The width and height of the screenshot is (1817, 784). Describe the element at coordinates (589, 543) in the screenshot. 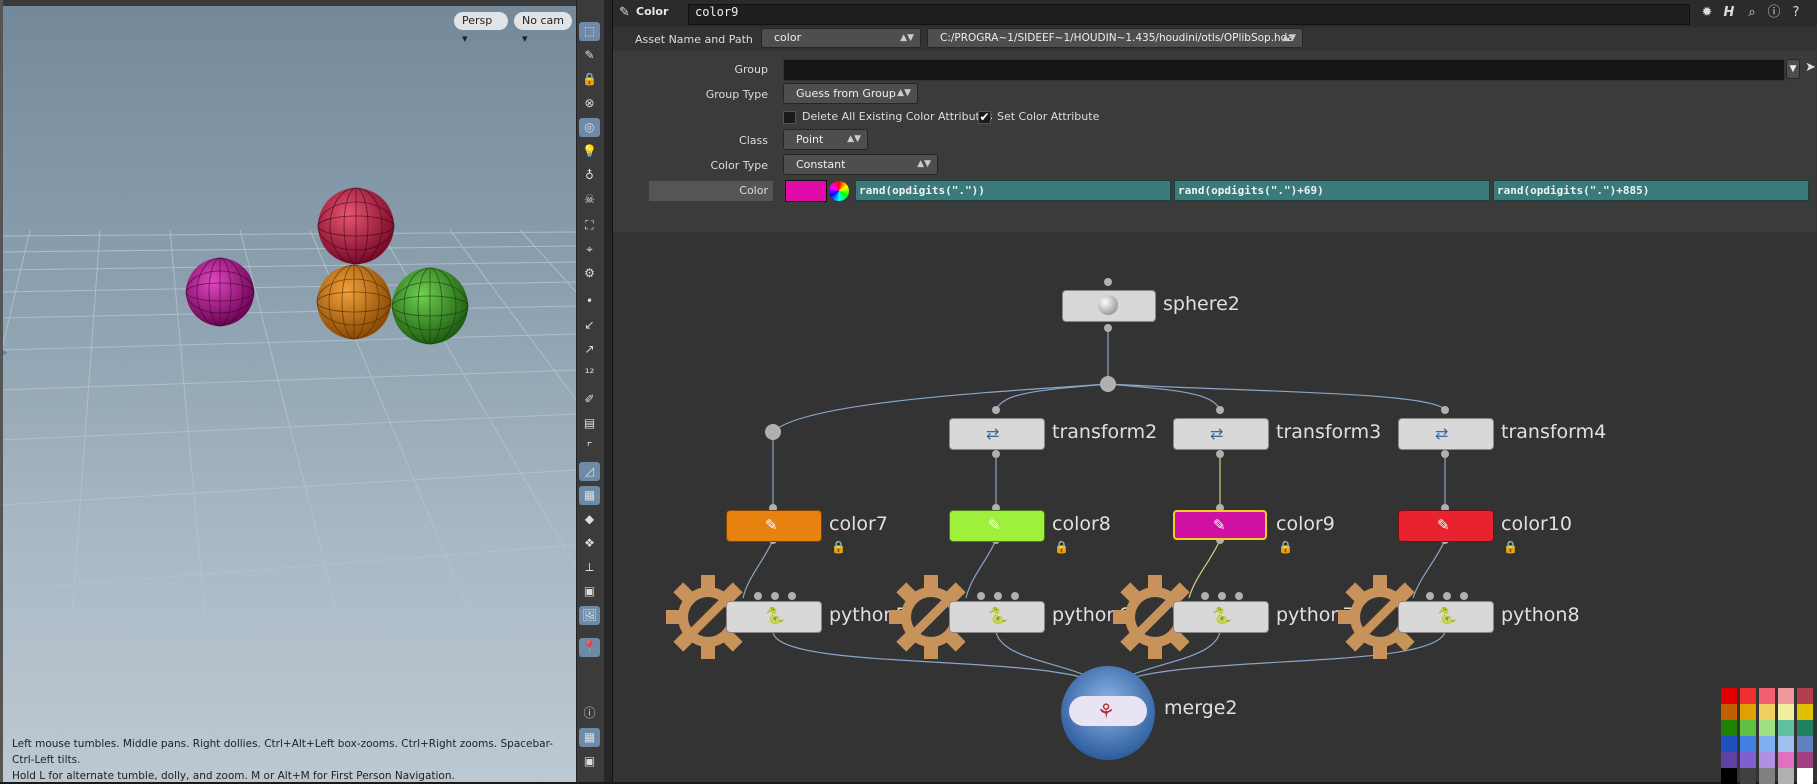

I see `uv-icon: ❖` at that location.